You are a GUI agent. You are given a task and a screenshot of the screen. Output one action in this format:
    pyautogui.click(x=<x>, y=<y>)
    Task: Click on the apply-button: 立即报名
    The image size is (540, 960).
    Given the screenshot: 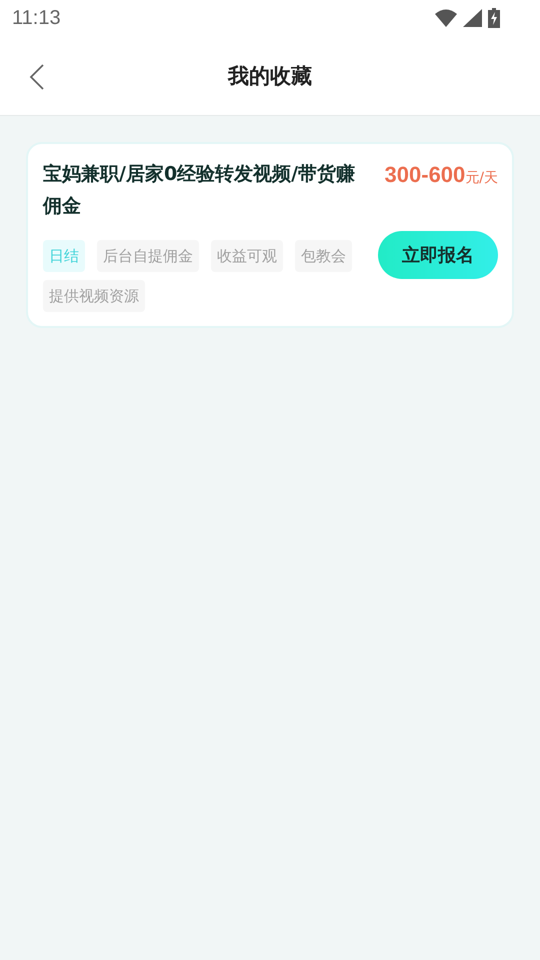 What is the action you would take?
    pyautogui.click(x=438, y=255)
    